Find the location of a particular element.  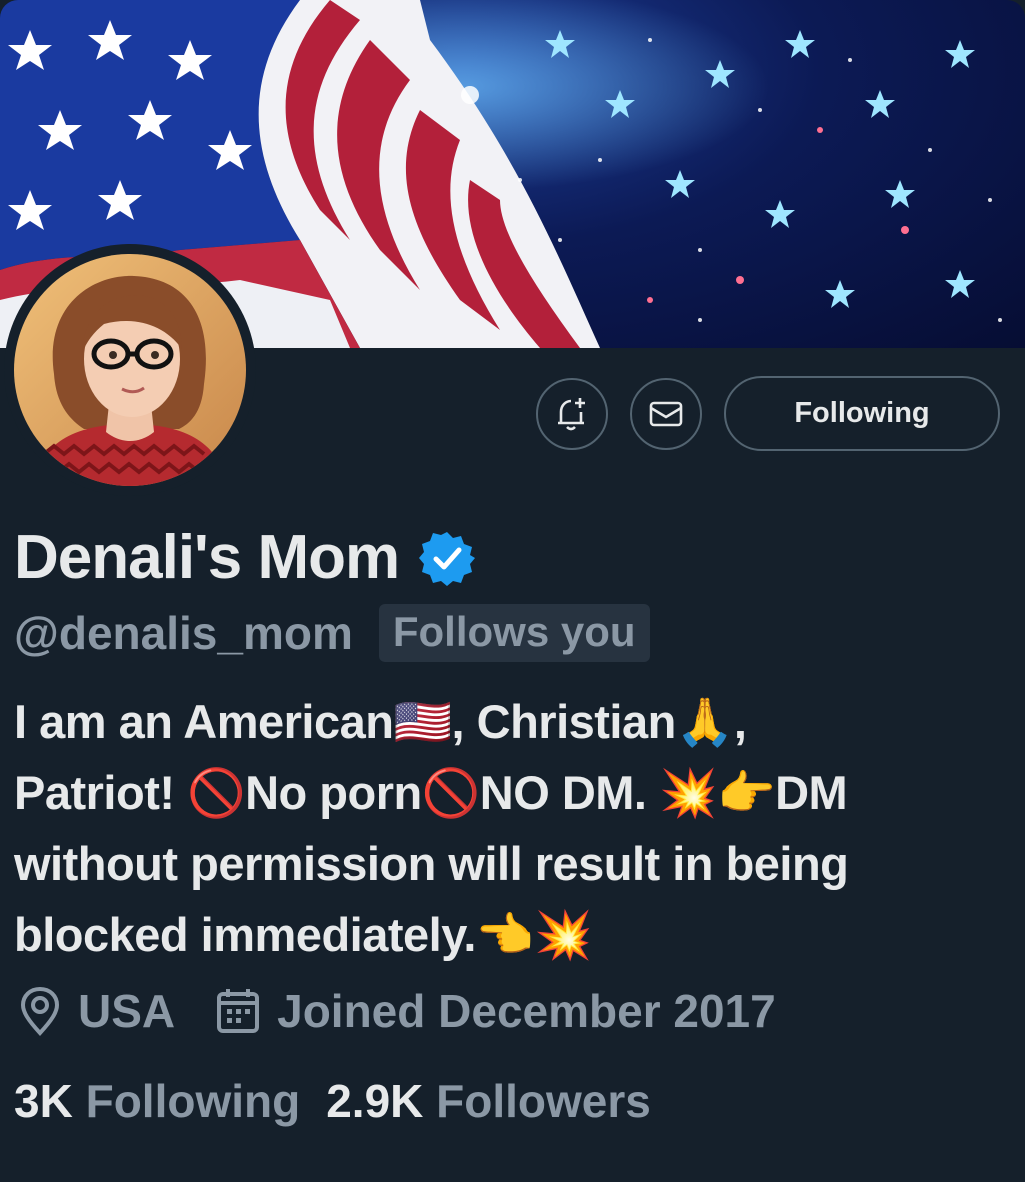

verified-badge-icon is located at coordinates (447, 558).